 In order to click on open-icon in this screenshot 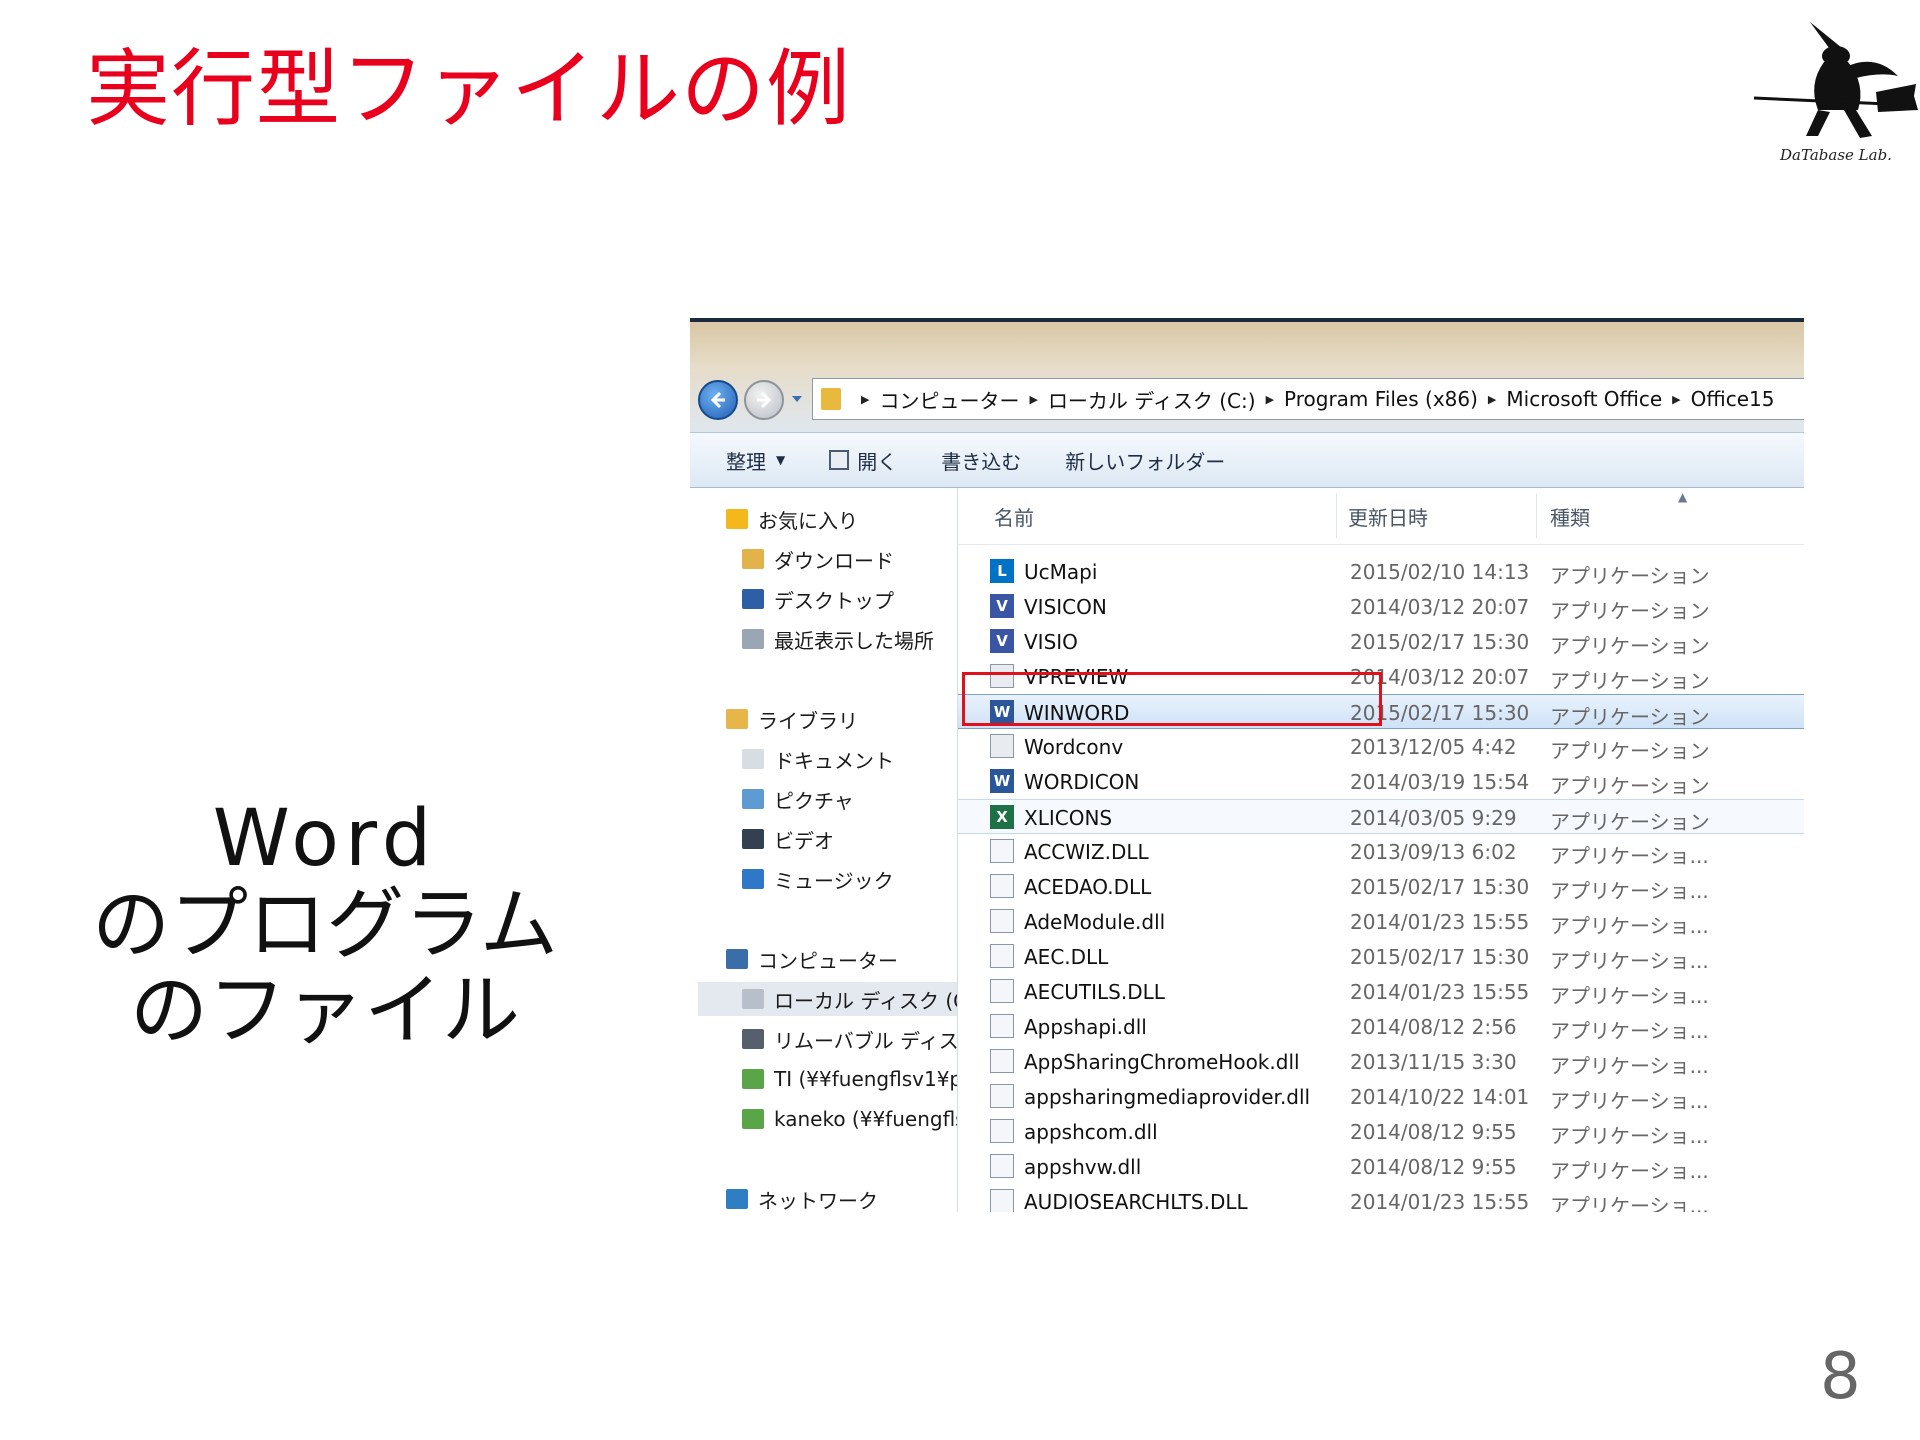, I will do `click(839, 460)`.